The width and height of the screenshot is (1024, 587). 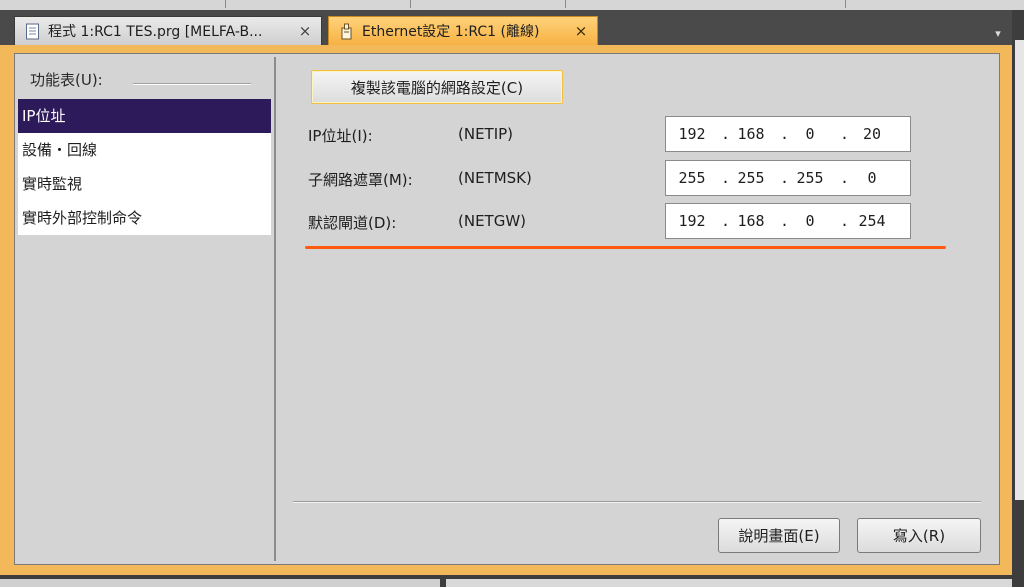 I want to click on function-menu-list: IP位址 設備・回線 實時監視 實時外部控制命令, so click(x=144, y=167).